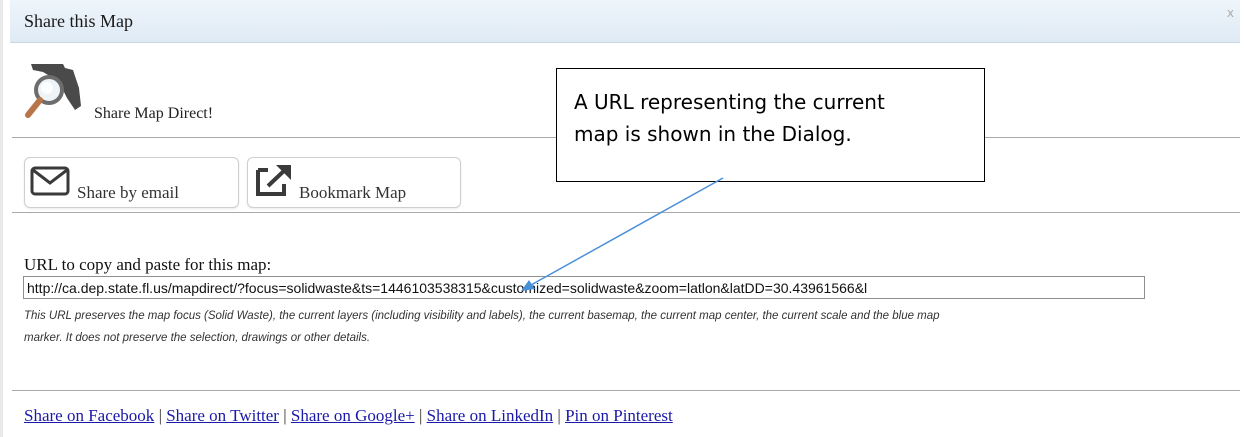 This screenshot has height=437, width=1244. What do you see at coordinates (625, 21) in the screenshot?
I see `dialog-titlebar: Share this Map x` at bounding box center [625, 21].